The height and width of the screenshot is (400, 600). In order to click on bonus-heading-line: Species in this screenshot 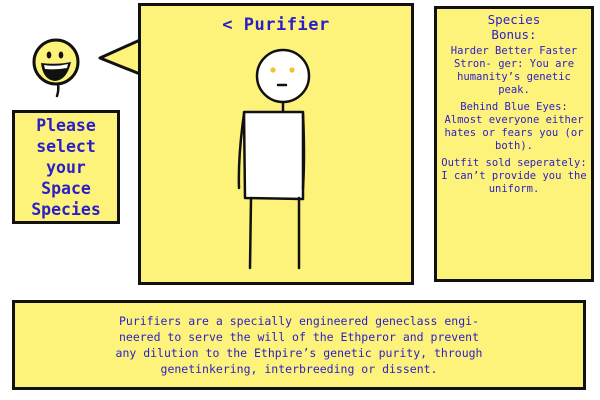, I will do `click(514, 19)`.